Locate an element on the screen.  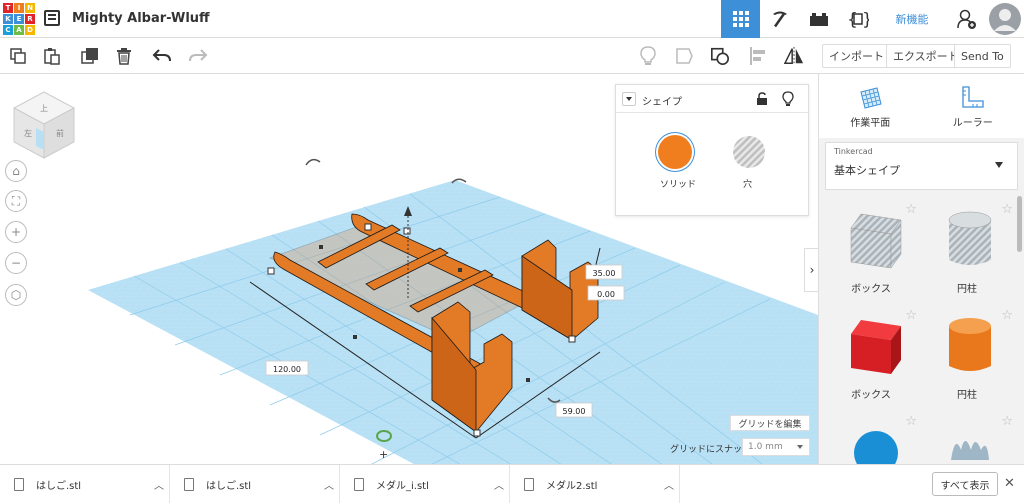
grid-icon is located at coordinates (741, 19).